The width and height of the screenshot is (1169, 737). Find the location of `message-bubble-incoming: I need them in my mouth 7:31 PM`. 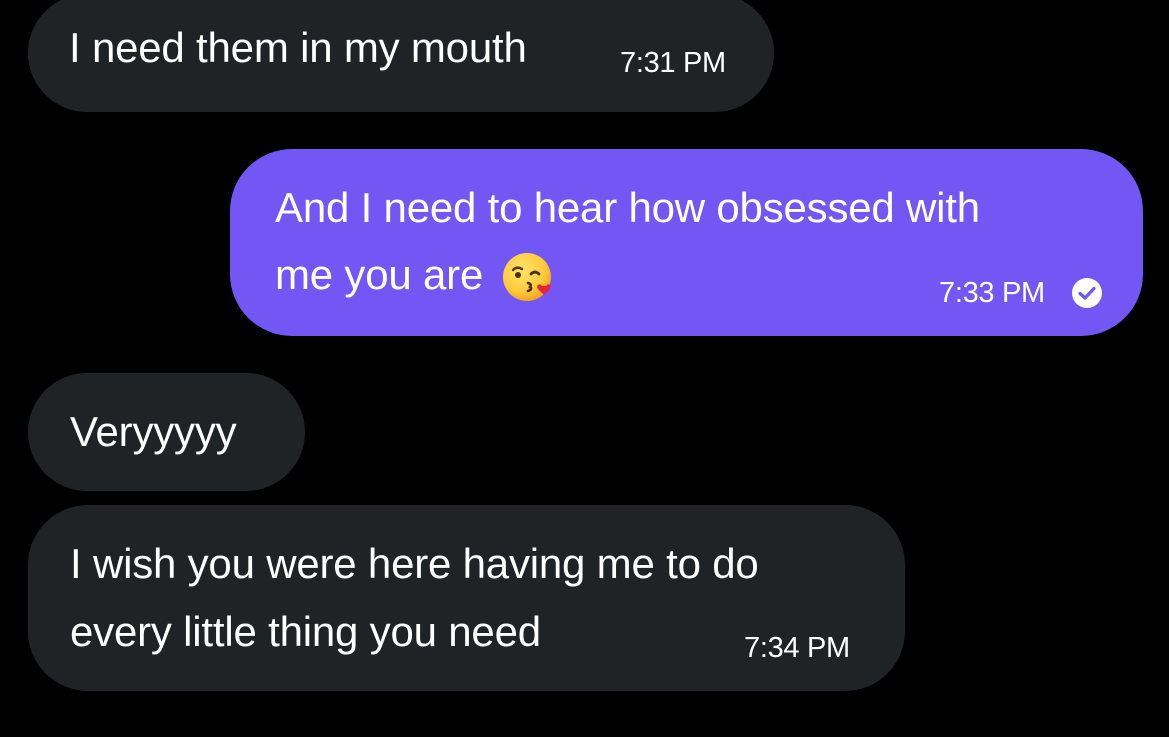

message-bubble-incoming: I need them in my mouth 7:31 PM is located at coordinates (401, 56).